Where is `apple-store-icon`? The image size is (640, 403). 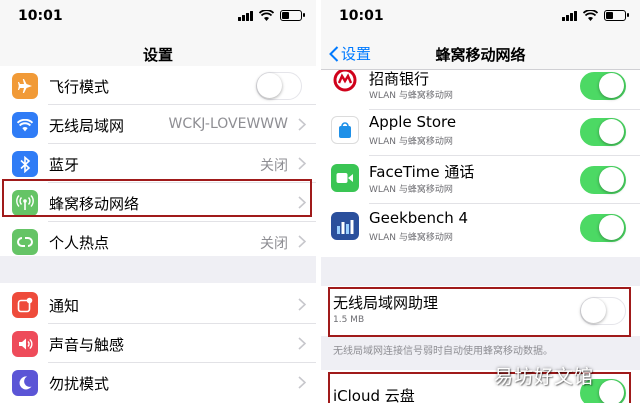
apple-store-icon is located at coordinates (345, 130).